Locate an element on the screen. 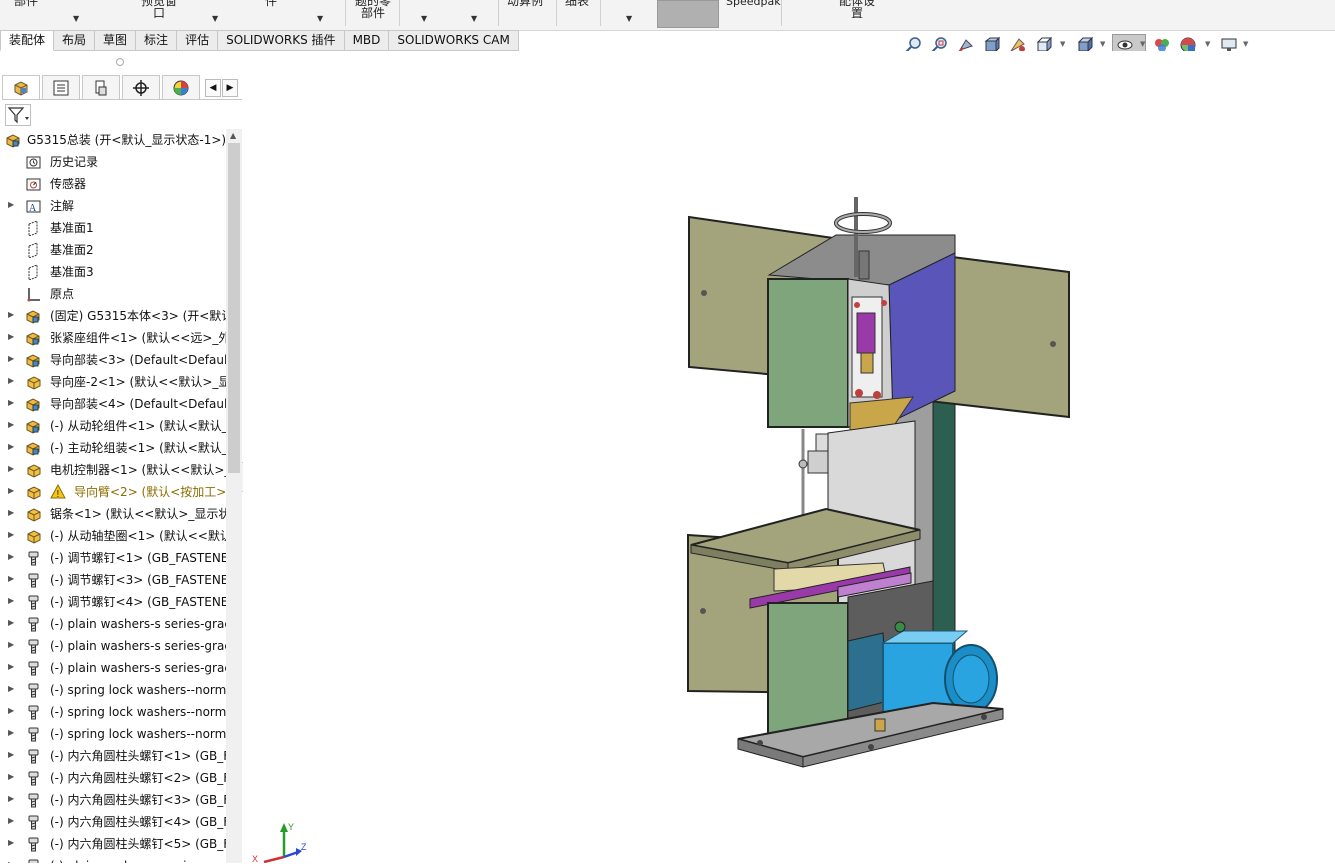 Image resolution: width=1335 pixels, height=866 pixels. tree-item: ▶ (-) 内六角圆柱头螺钉<1> (GB_F is located at coordinates (113, 756).